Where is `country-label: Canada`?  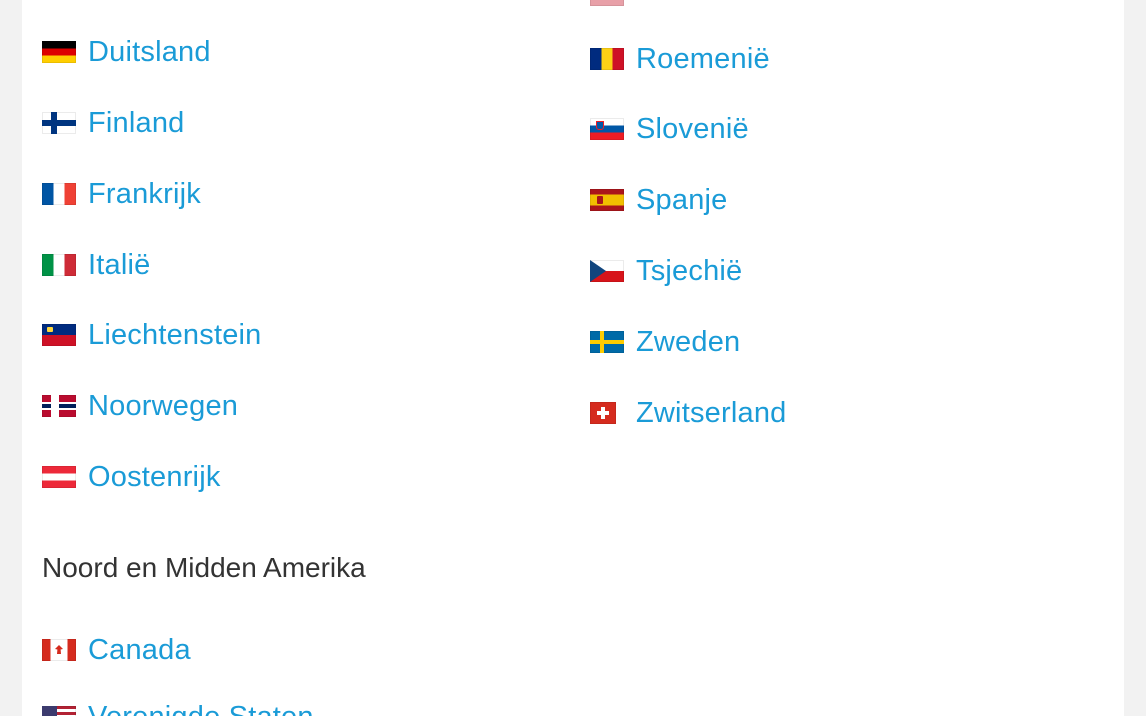
country-label: Canada is located at coordinates (139, 649).